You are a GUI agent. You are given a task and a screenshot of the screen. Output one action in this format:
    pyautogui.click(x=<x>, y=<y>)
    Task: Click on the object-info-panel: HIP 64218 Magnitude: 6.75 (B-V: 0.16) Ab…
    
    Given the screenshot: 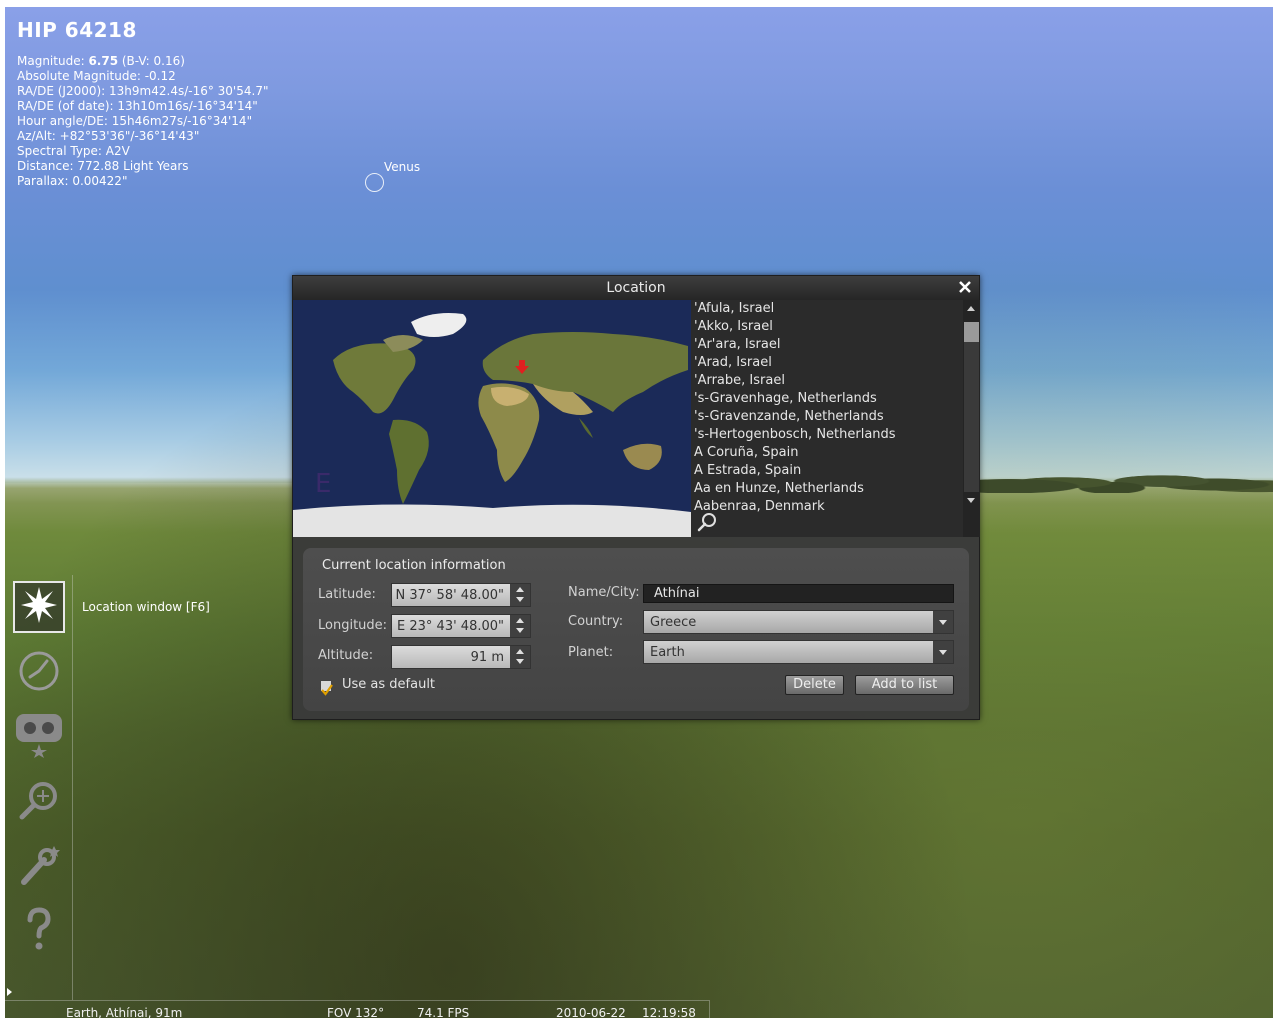 What is the action you would take?
    pyautogui.click(x=142, y=103)
    